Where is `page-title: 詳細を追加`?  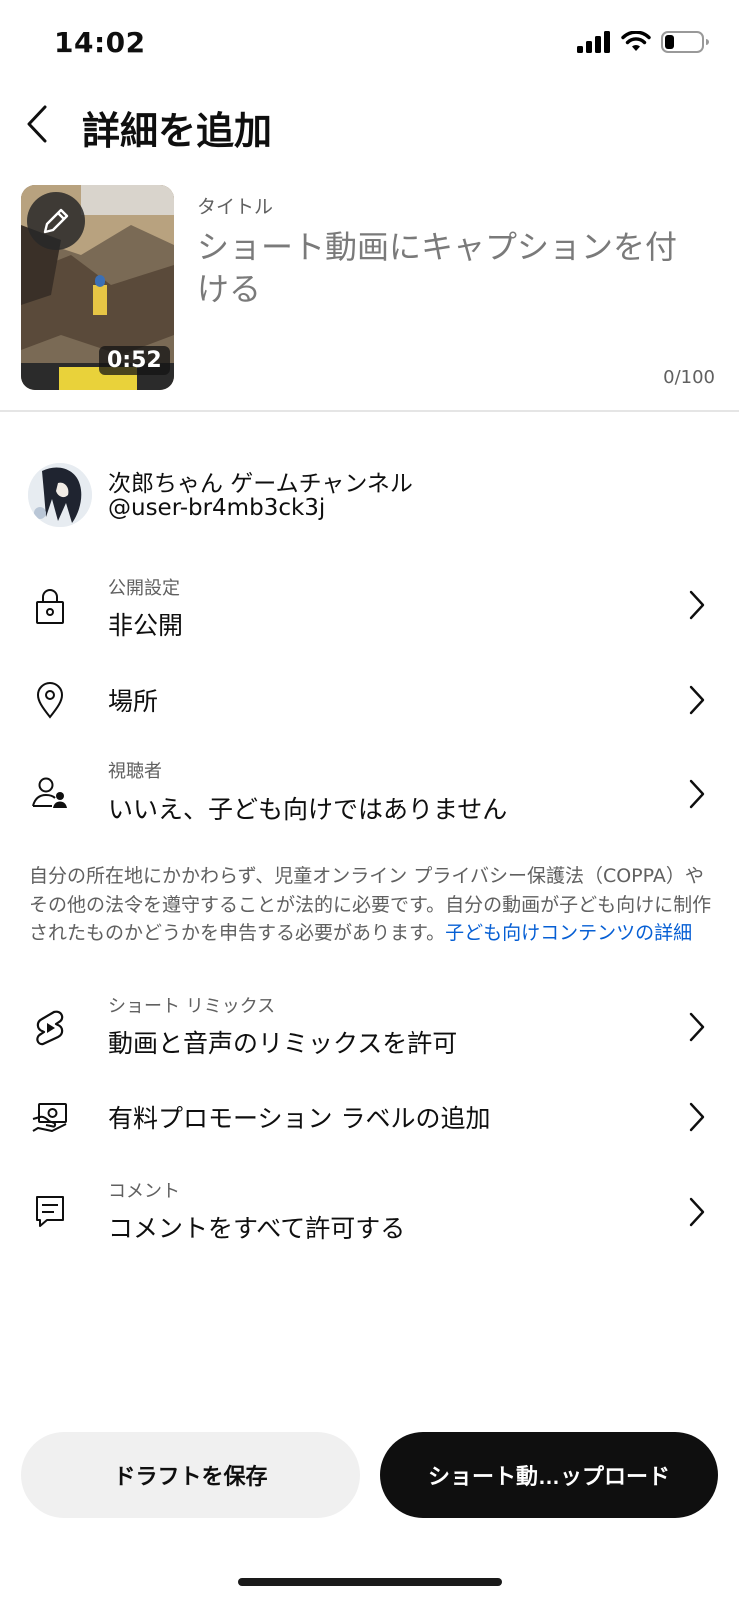
page-title: 詳細を追加 is located at coordinates (177, 131).